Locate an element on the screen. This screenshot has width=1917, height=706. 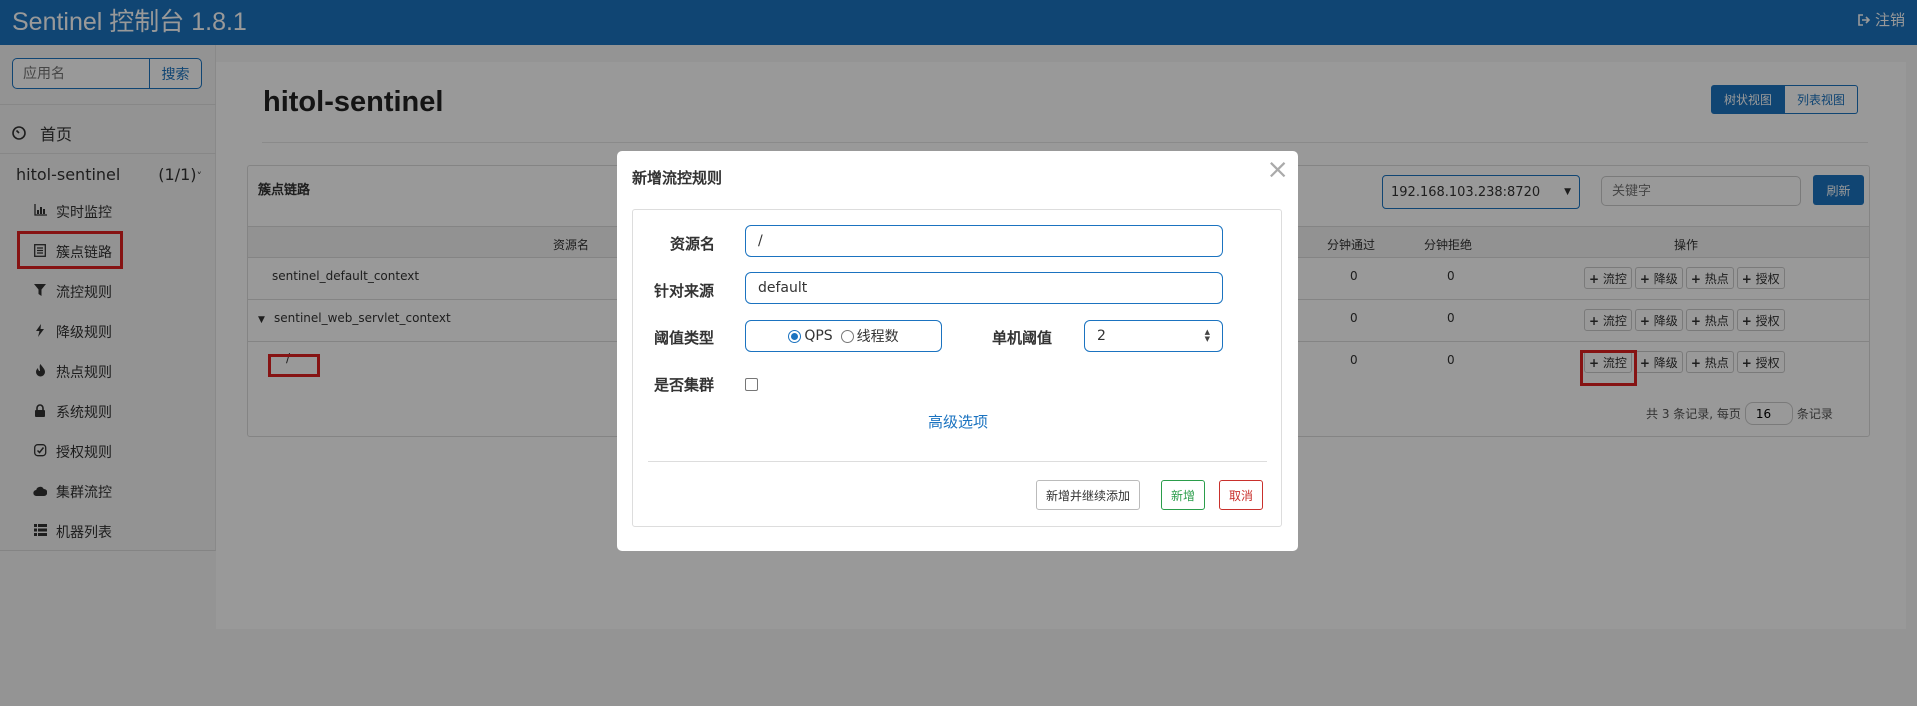
threshold-count-input: 2 ▲ ▼ is located at coordinates (1153, 336).